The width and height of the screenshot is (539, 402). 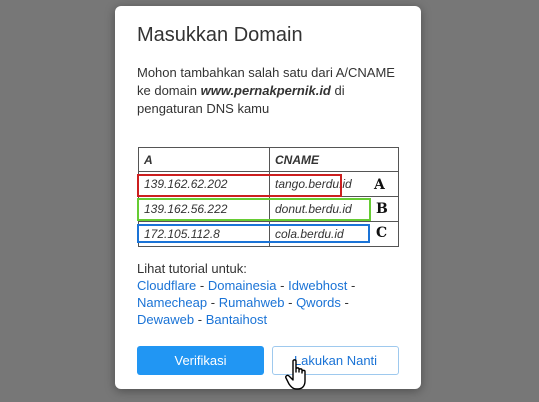 I want to click on link-domainesia: Domainesia, so click(x=242, y=285).